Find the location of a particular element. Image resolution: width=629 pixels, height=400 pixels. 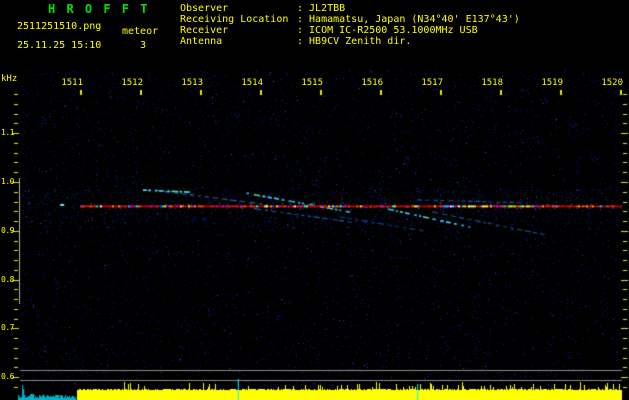

y-tick-label-0.7: 0.7 is located at coordinates (7, 328).